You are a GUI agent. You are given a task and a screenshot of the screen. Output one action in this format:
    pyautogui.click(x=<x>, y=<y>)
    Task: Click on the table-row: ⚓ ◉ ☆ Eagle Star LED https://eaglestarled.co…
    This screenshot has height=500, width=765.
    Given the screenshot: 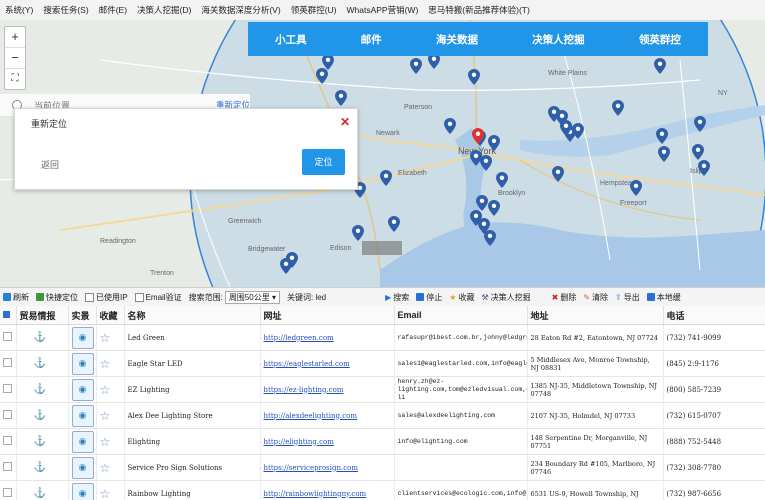 What is the action you would take?
    pyautogui.click(x=382, y=363)
    